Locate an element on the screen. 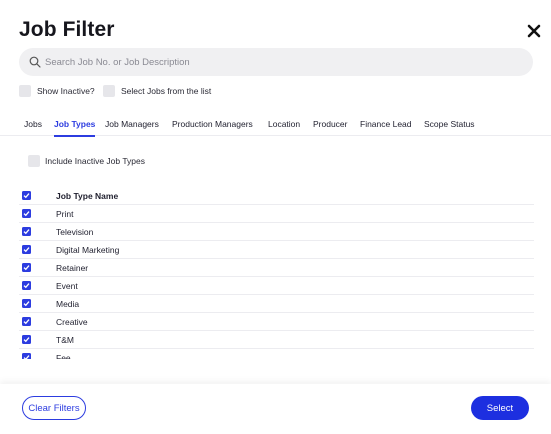  table-row: Event is located at coordinates (276, 286).